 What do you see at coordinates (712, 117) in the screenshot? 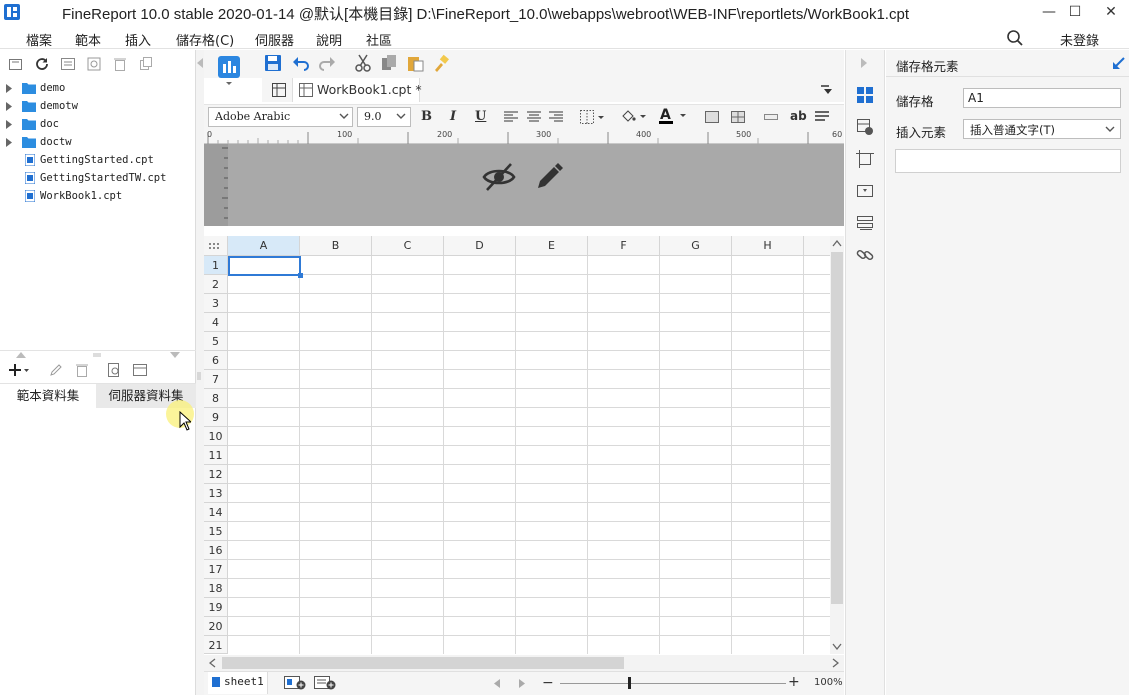
I see `merge-icon` at bounding box center [712, 117].